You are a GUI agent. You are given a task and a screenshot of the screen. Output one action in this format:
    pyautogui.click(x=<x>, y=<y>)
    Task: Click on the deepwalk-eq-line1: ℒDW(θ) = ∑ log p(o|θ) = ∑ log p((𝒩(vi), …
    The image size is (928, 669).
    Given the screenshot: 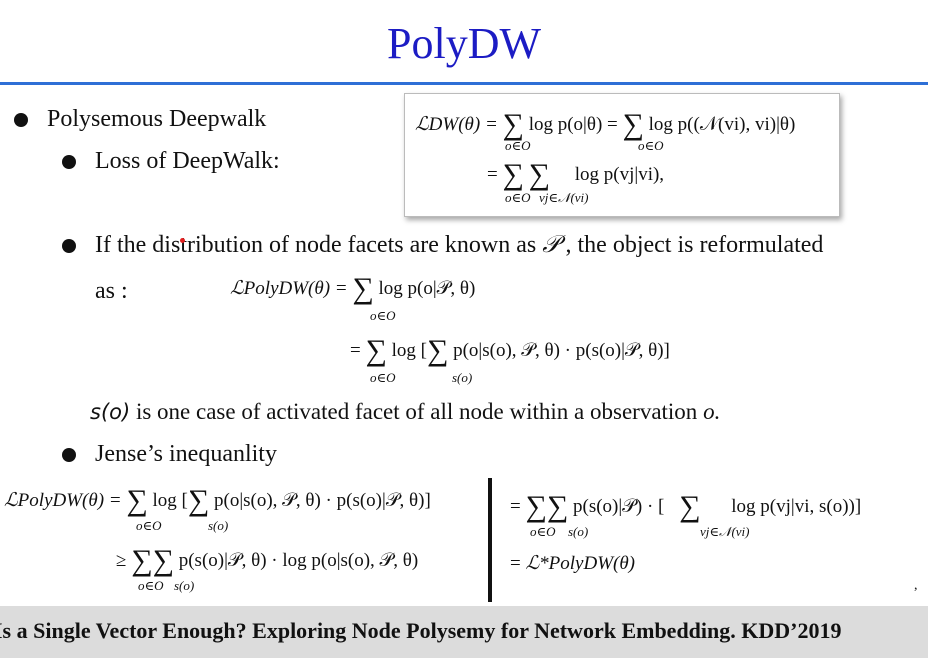 What is the action you would take?
    pyautogui.click(x=605, y=124)
    